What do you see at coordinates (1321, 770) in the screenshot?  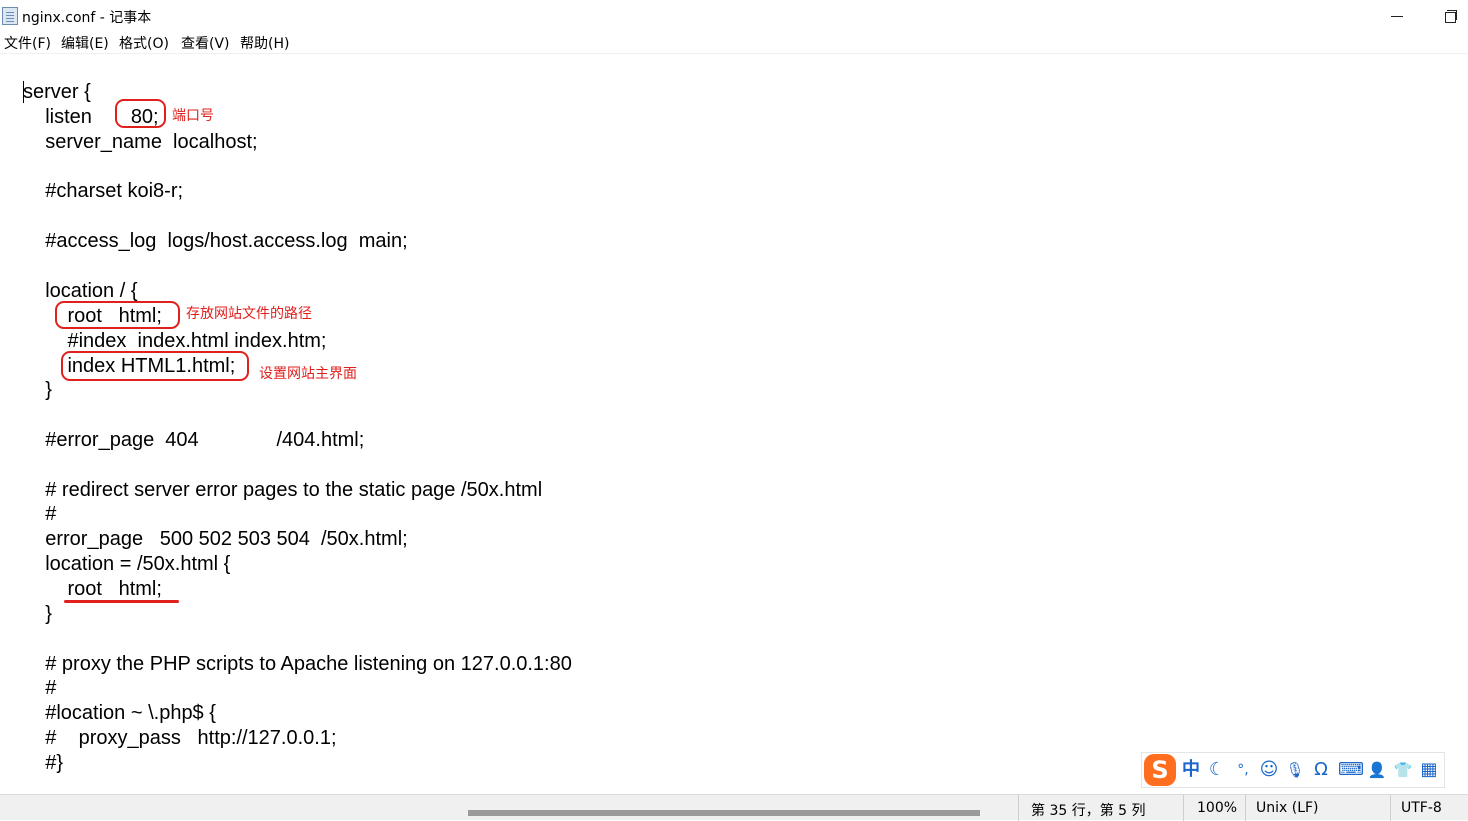 I see `symbol-omega-icon: Ω` at bounding box center [1321, 770].